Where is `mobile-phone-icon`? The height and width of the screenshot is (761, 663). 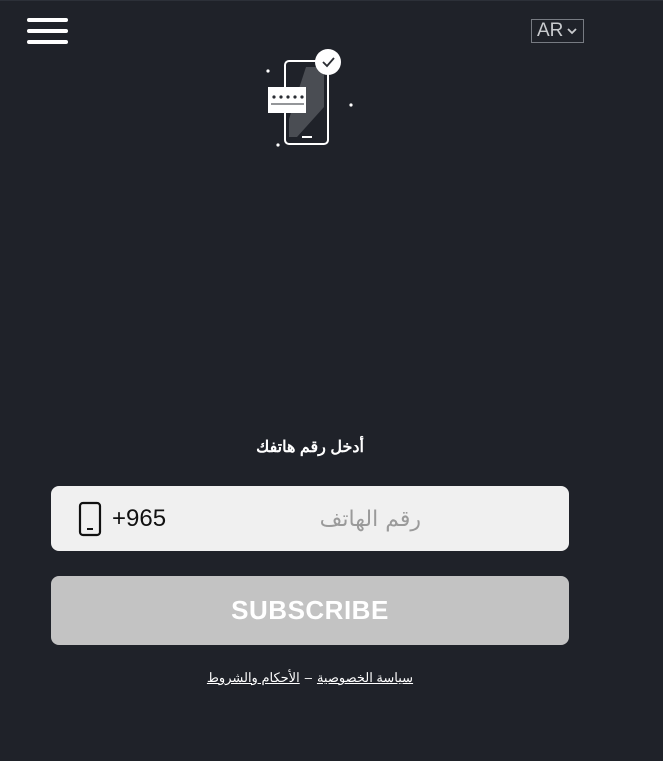
mobile-phone-icon is located at coordinates (90, 519).